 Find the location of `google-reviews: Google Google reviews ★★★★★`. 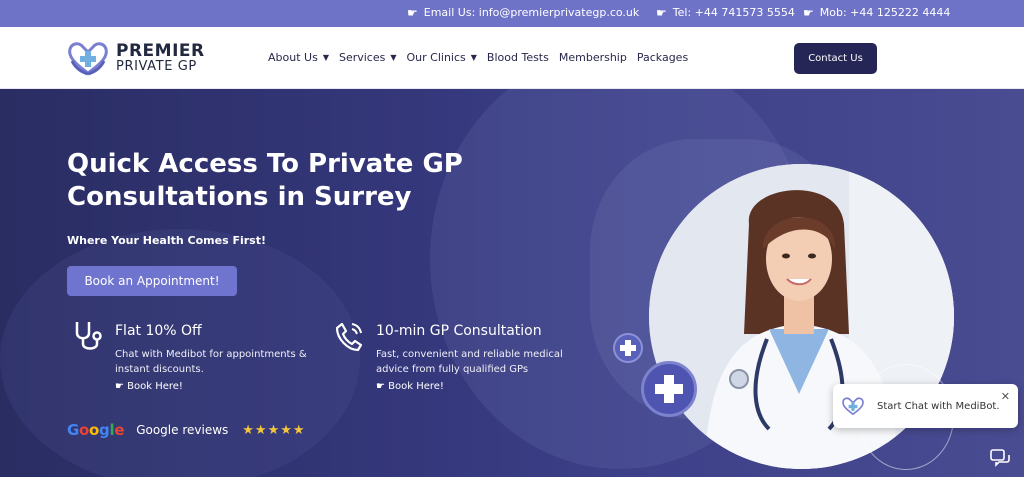

google-reviews: Google Google reviews ★★★★★ is located at coordinates (186, 430).